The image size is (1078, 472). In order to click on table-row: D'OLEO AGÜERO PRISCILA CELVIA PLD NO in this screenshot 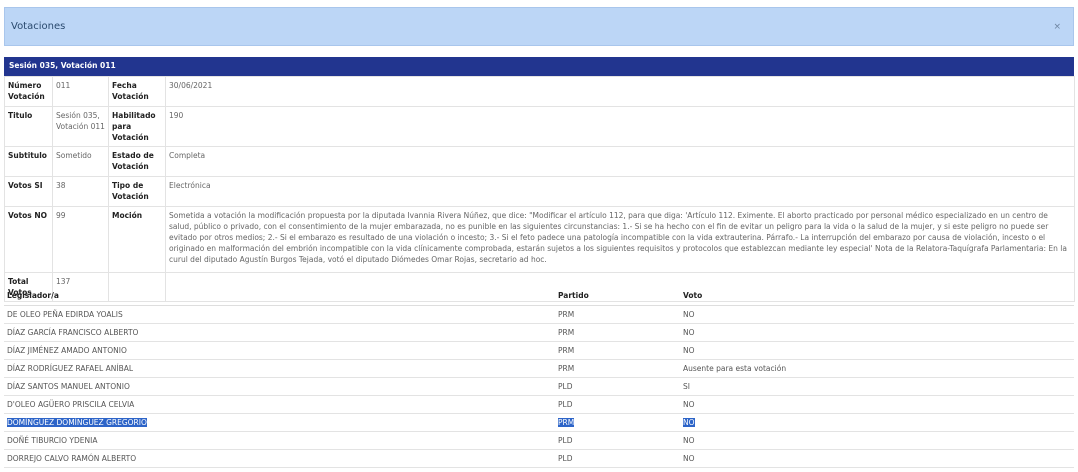, I will do `click(539, 404)`.